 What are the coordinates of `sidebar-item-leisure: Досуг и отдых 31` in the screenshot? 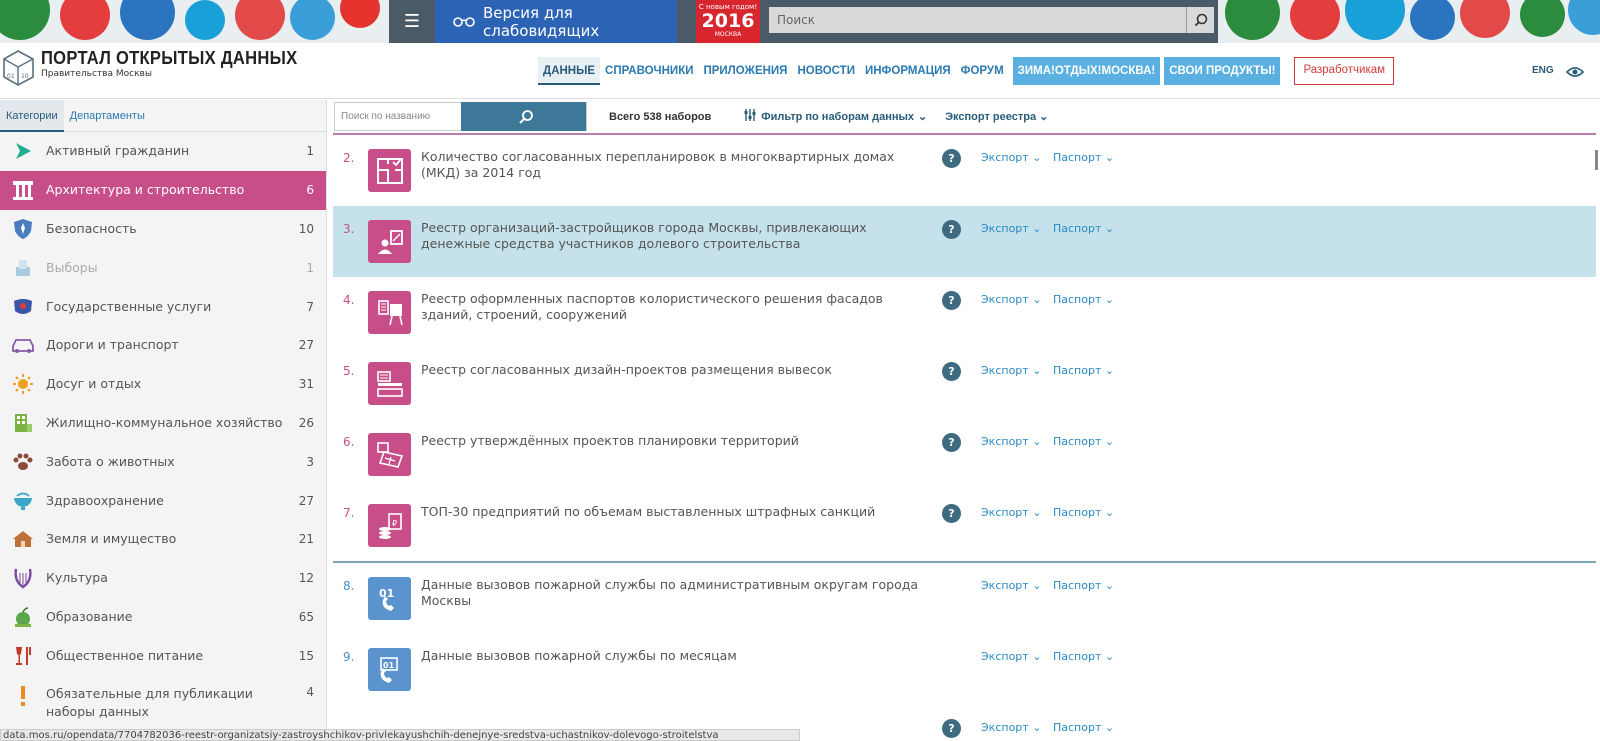 It's located at (163, 384).